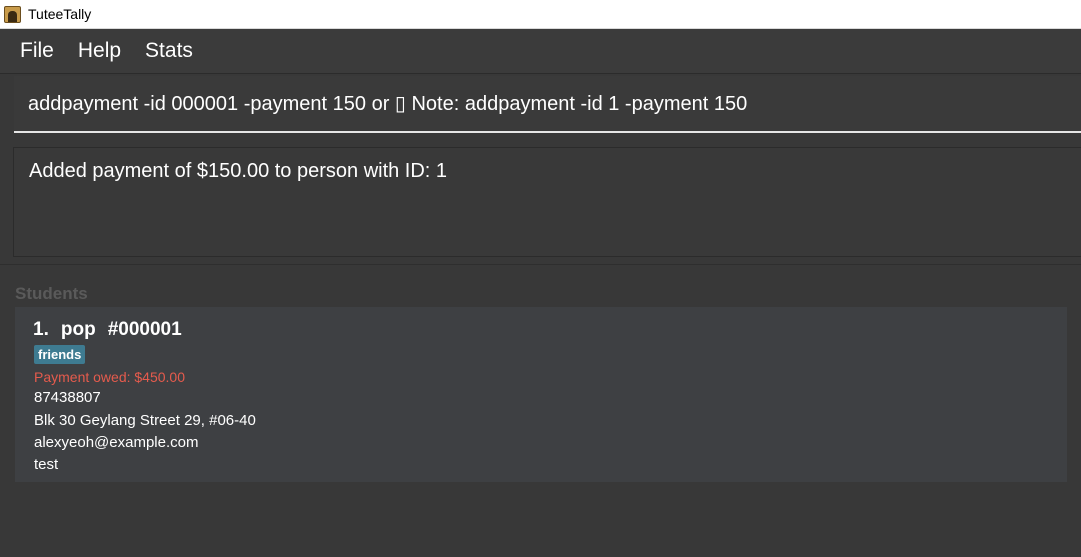  What do you see at coordinates (99, 51) in the screenshot?
I see `menu-help: Help` at bounding box center [99, 51].